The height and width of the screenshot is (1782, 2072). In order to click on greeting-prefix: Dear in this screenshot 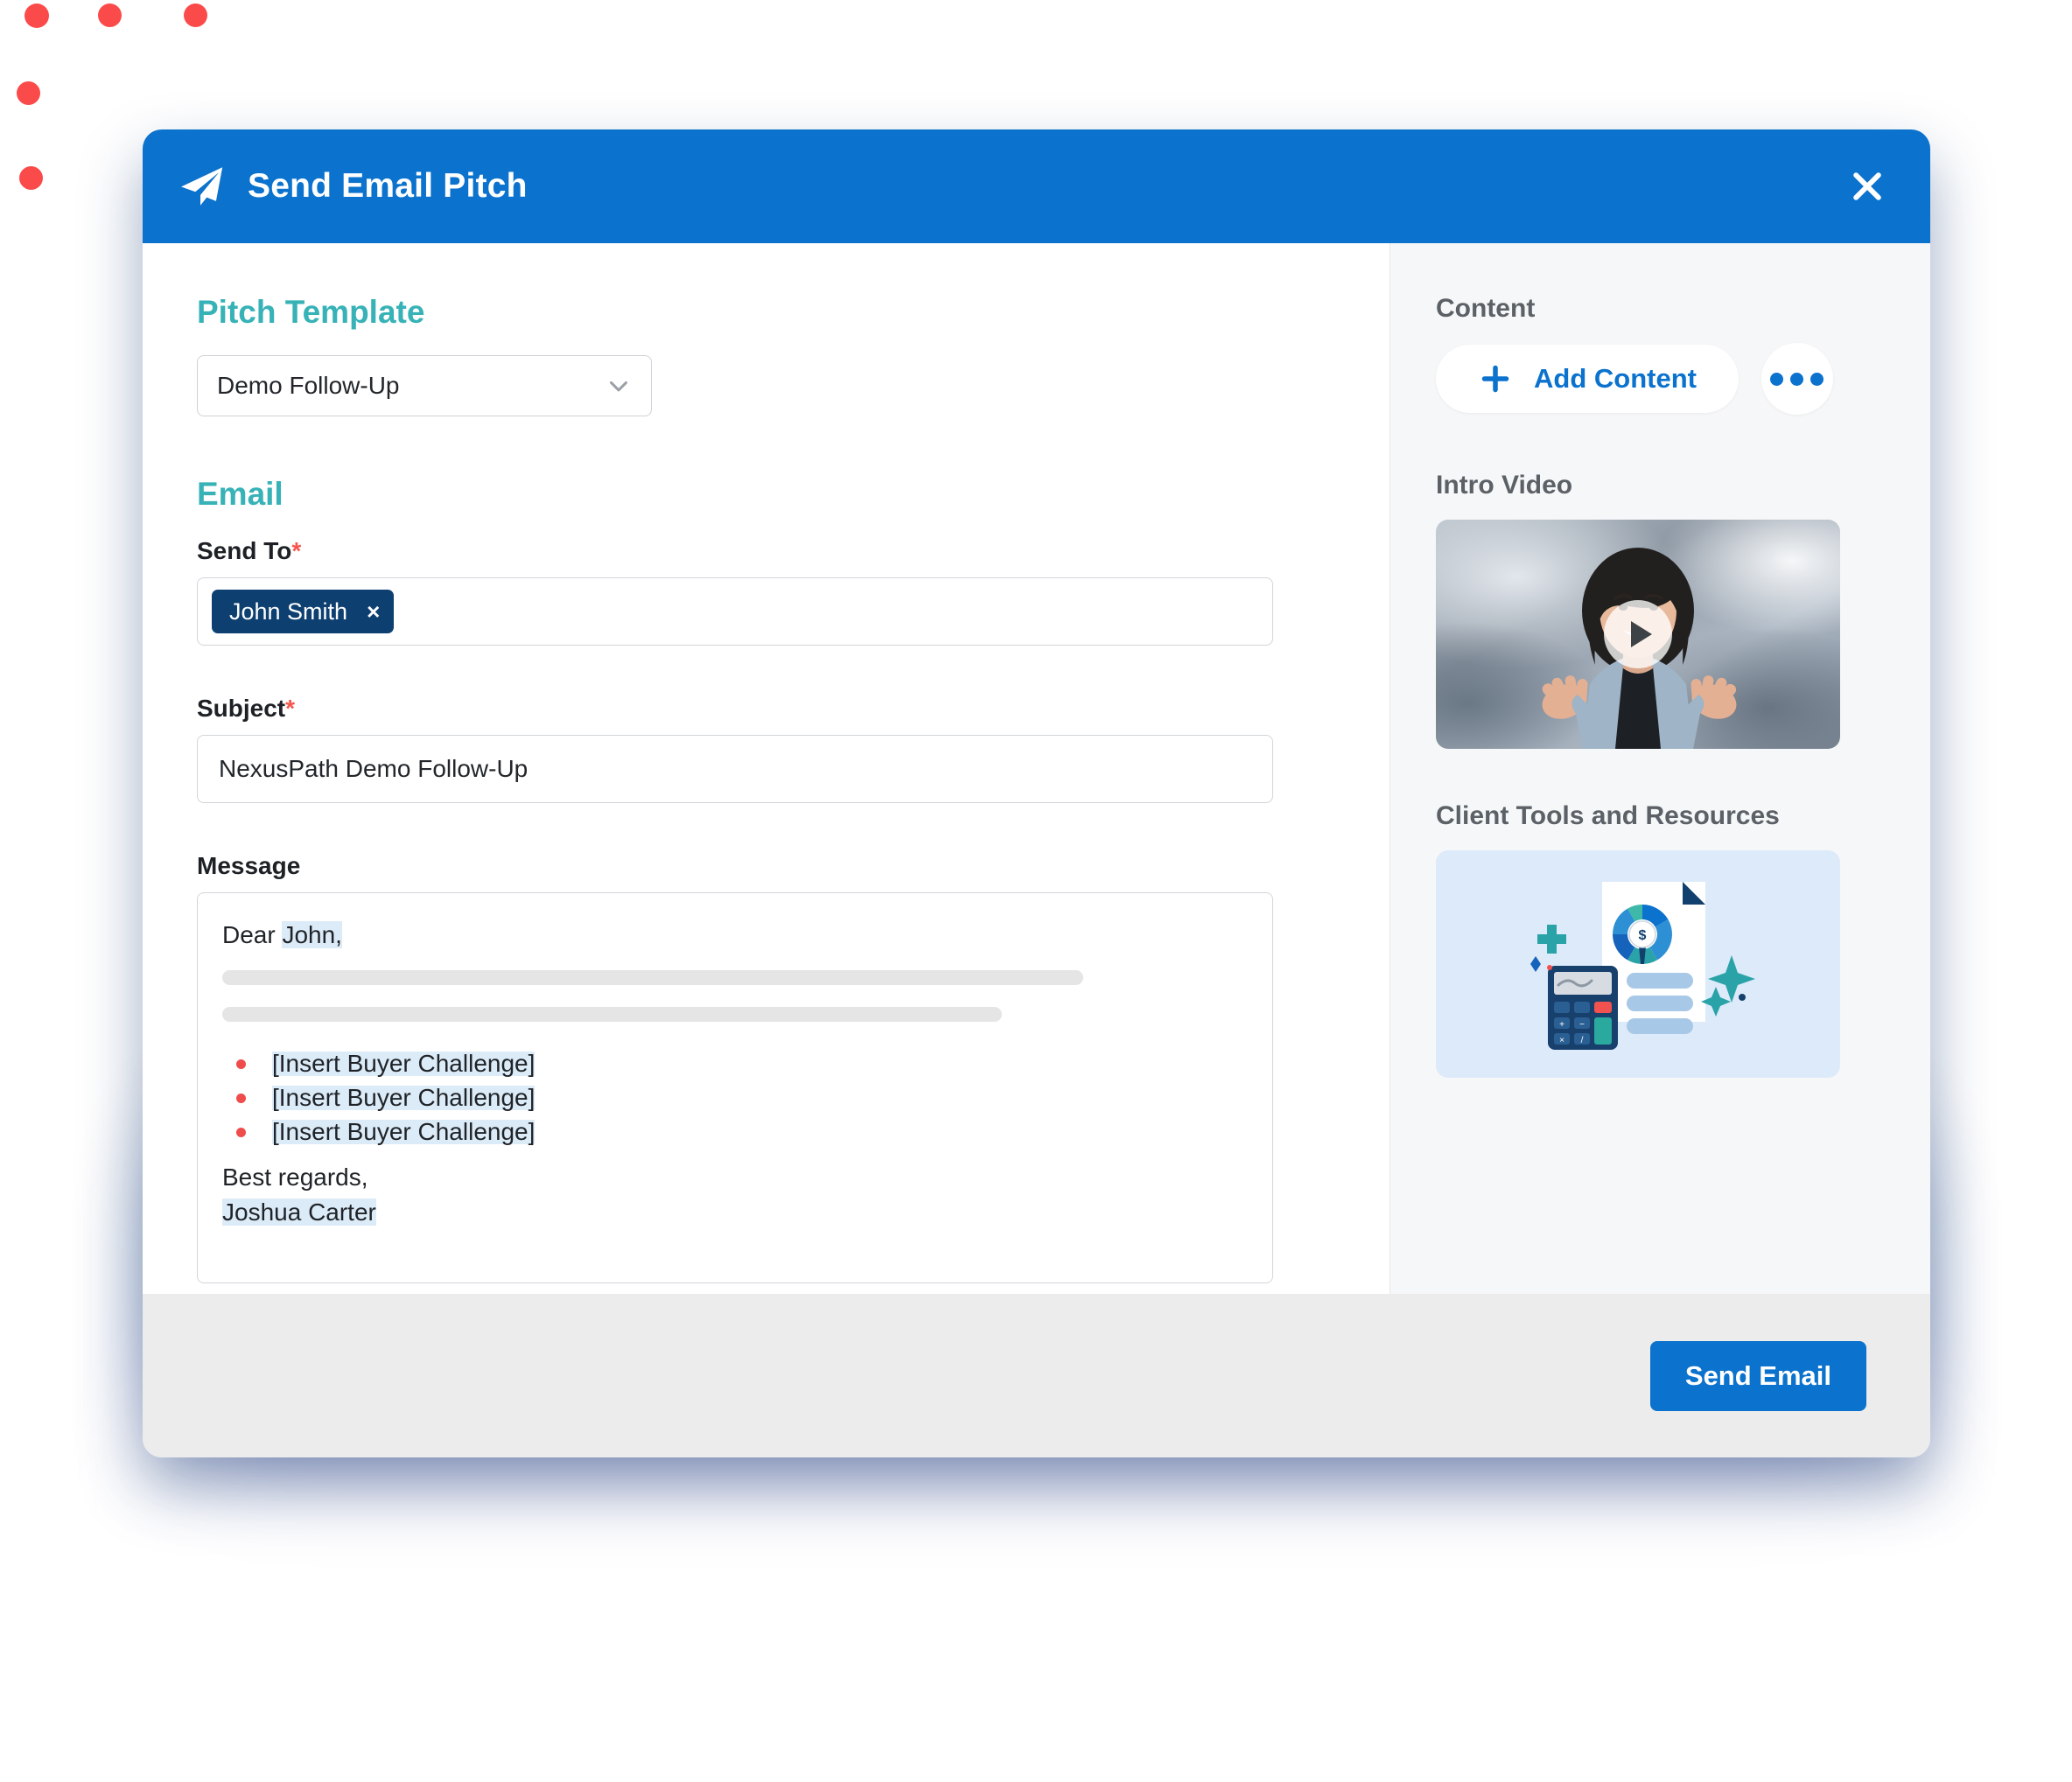, I will do `click(252, 935)`.